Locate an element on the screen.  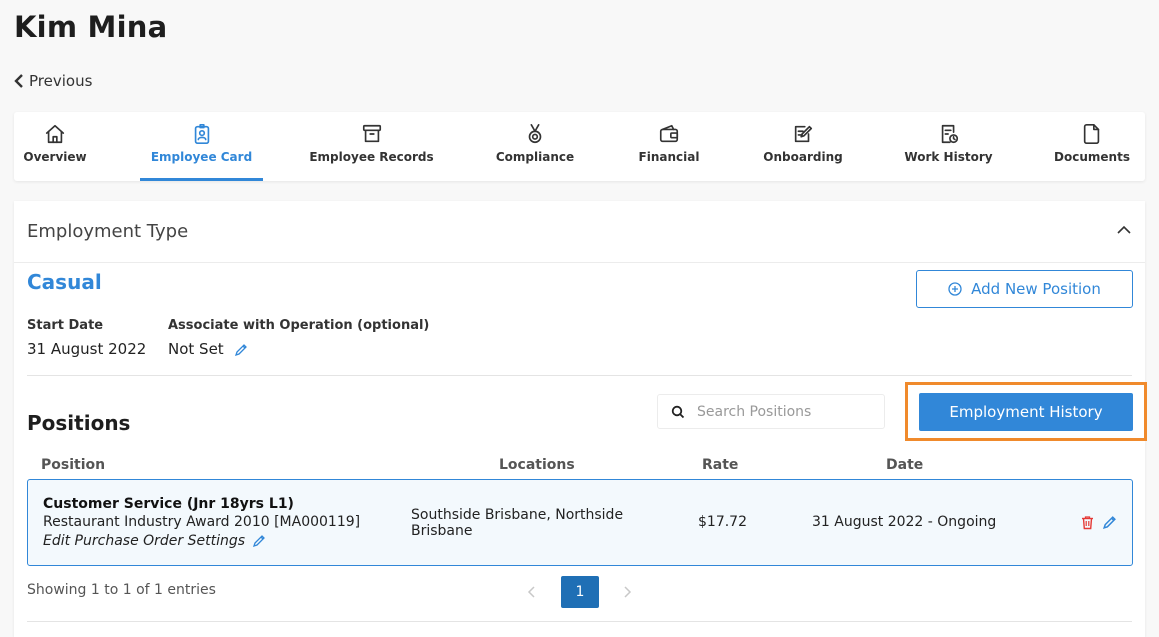
section-header: Employment Type is located at coordinates (579, 232).